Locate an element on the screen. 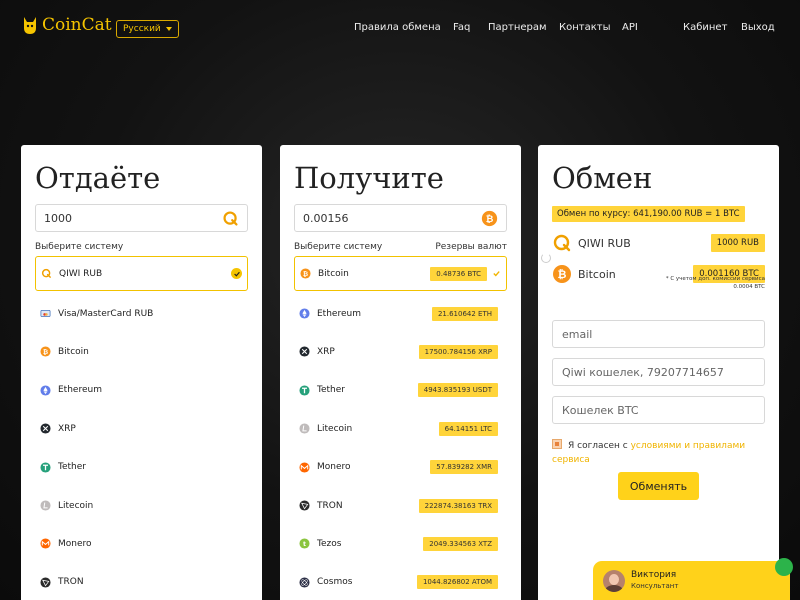 This screenshot has height=600, width=800. list-item: TRON is located at coordinates (141, 581).